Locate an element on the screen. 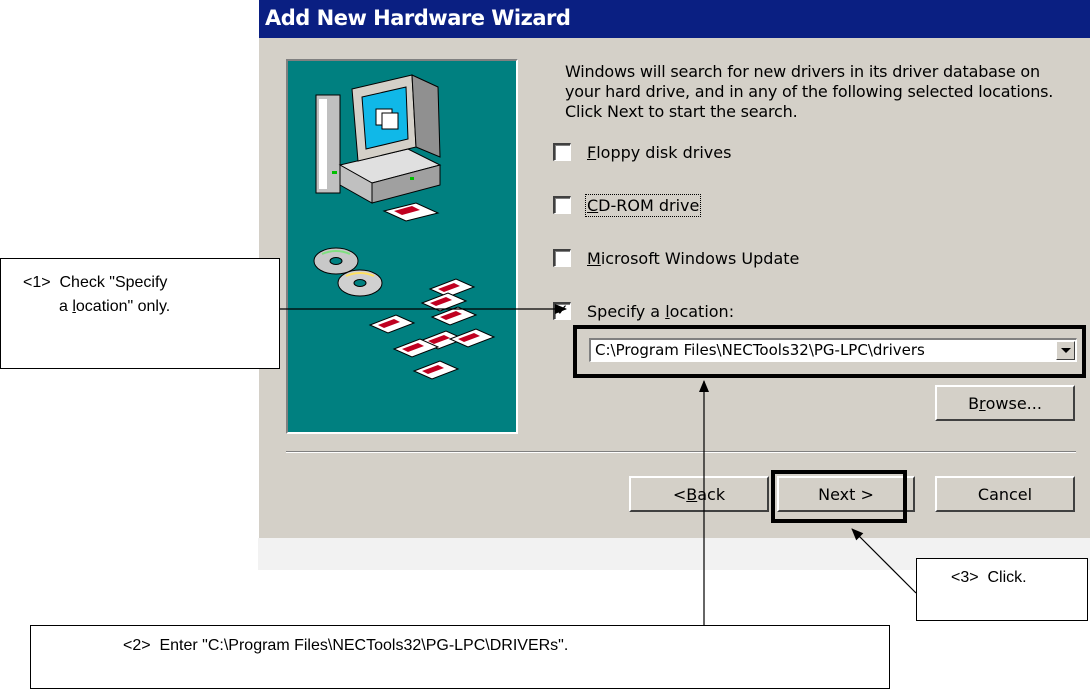 This screenshot has height=690, width=1090. callout3-tag: <3> is located at coordinates (965, 577).